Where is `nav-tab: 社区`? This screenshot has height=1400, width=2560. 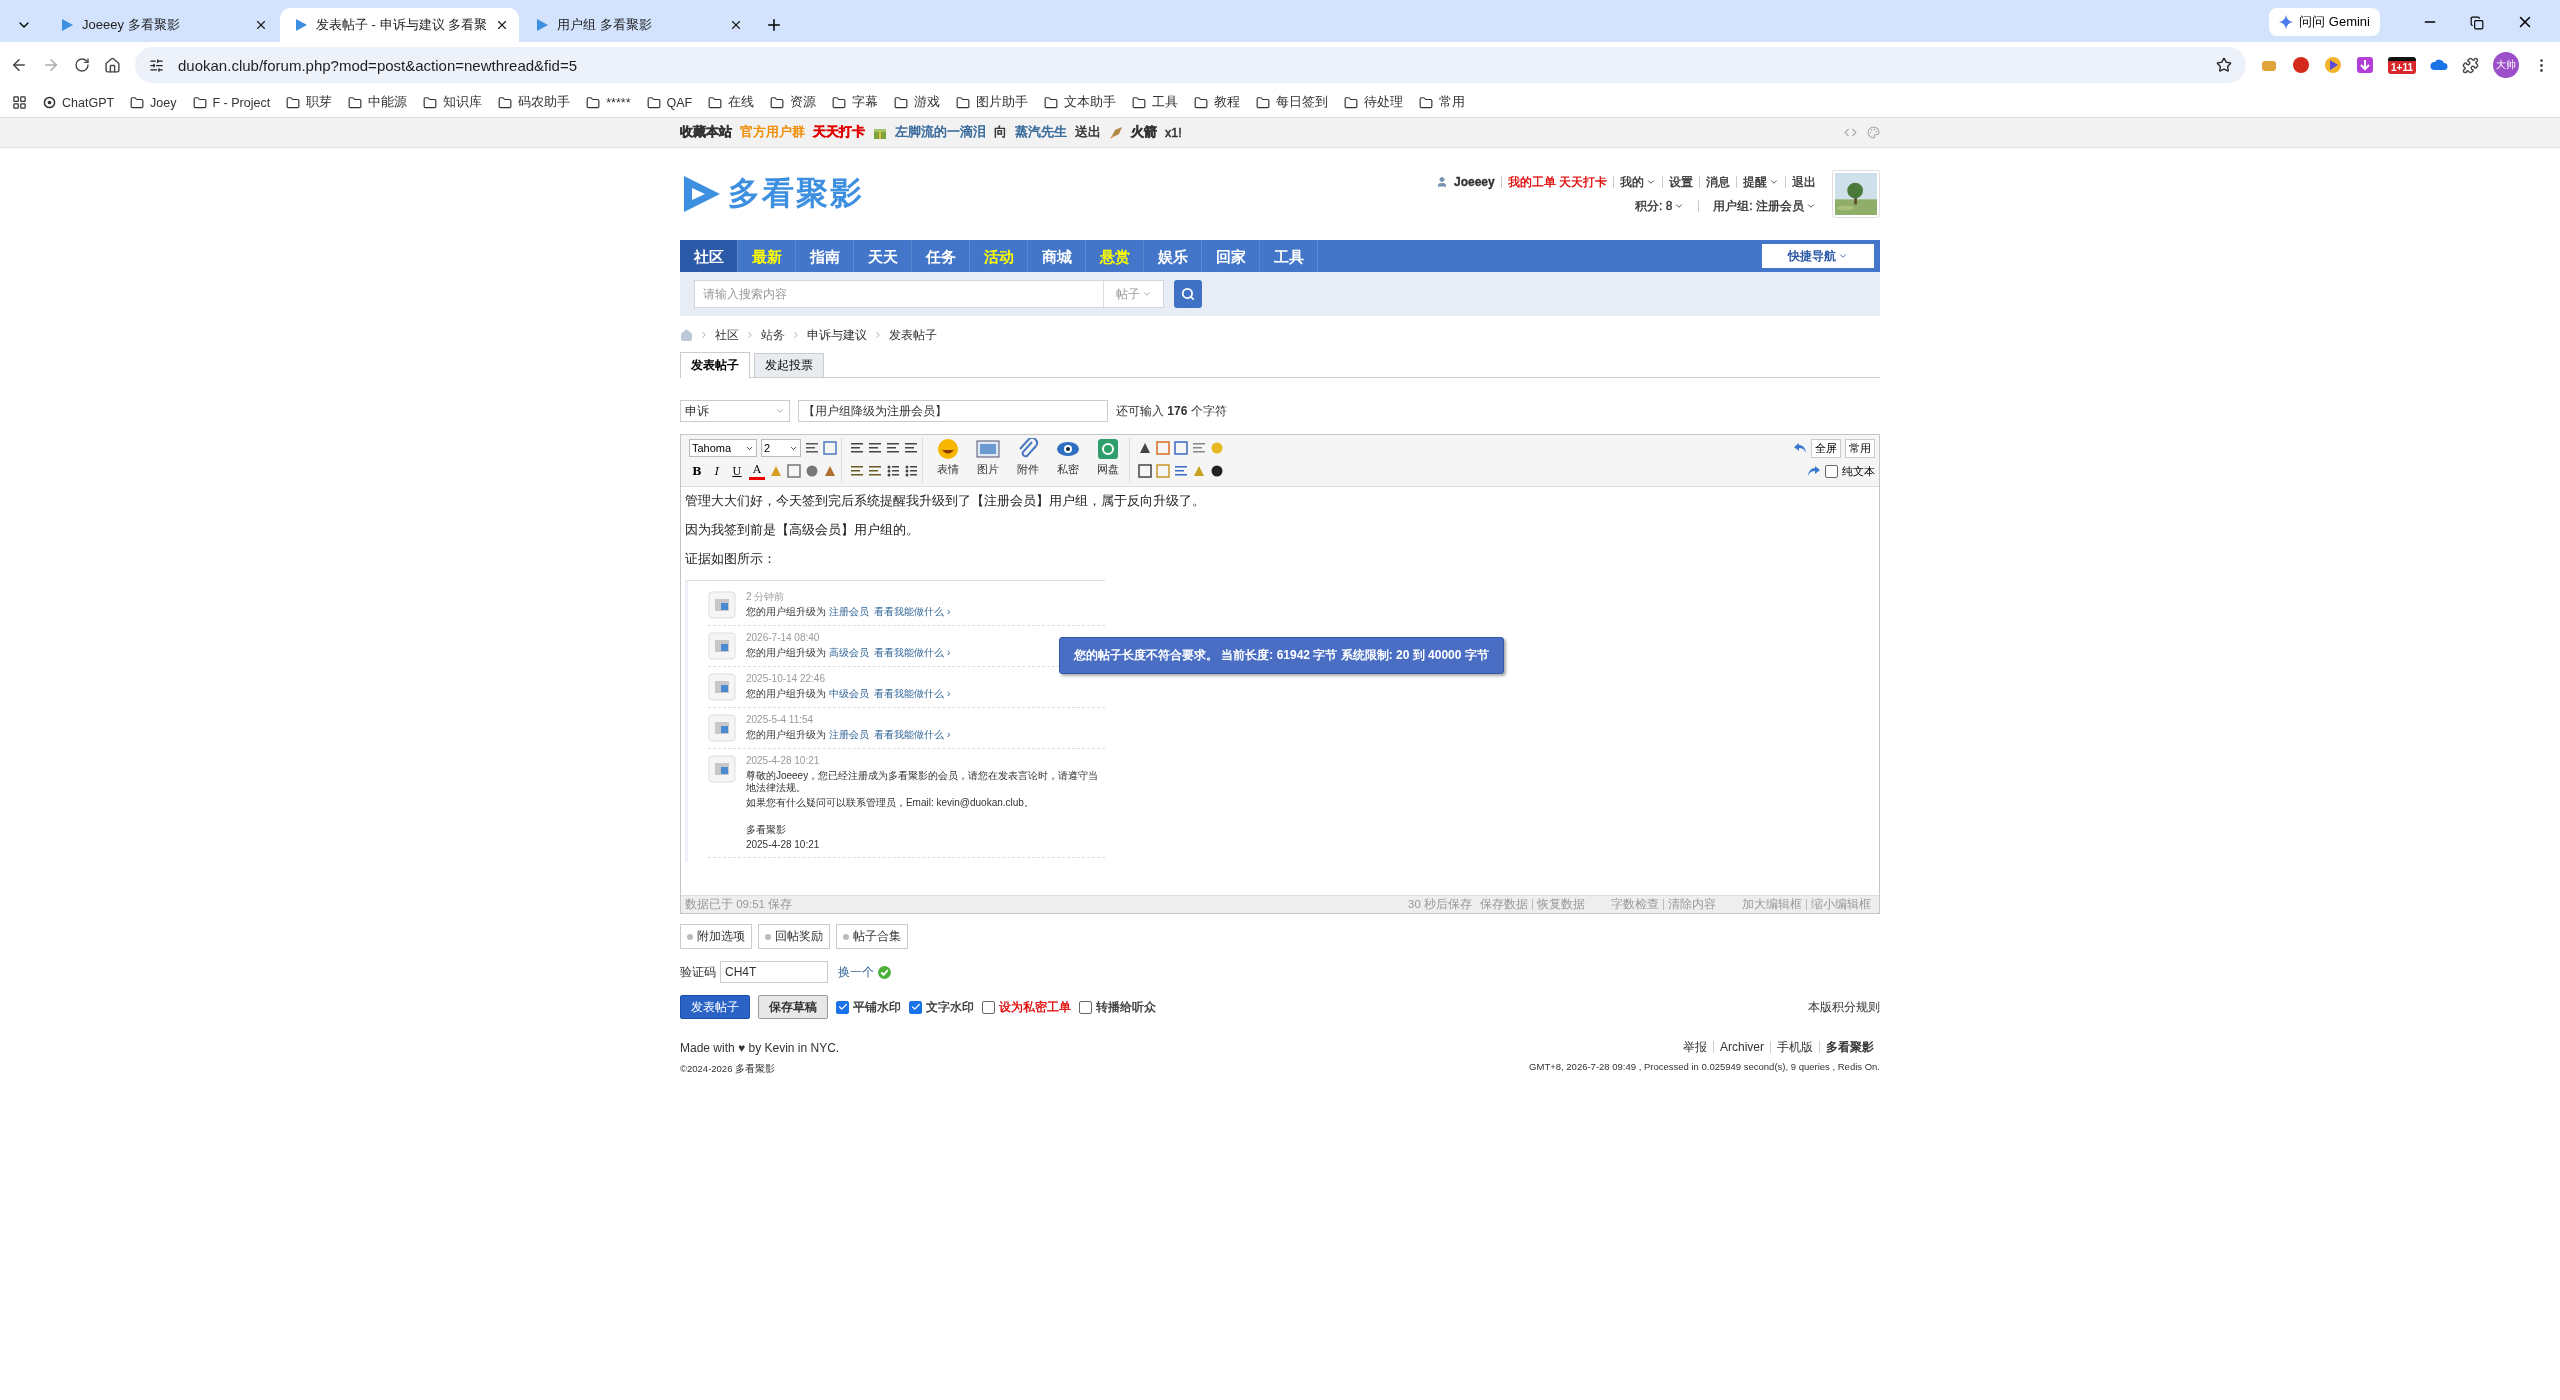
nav-tab: 社区 is located at coordinates (709, 256).